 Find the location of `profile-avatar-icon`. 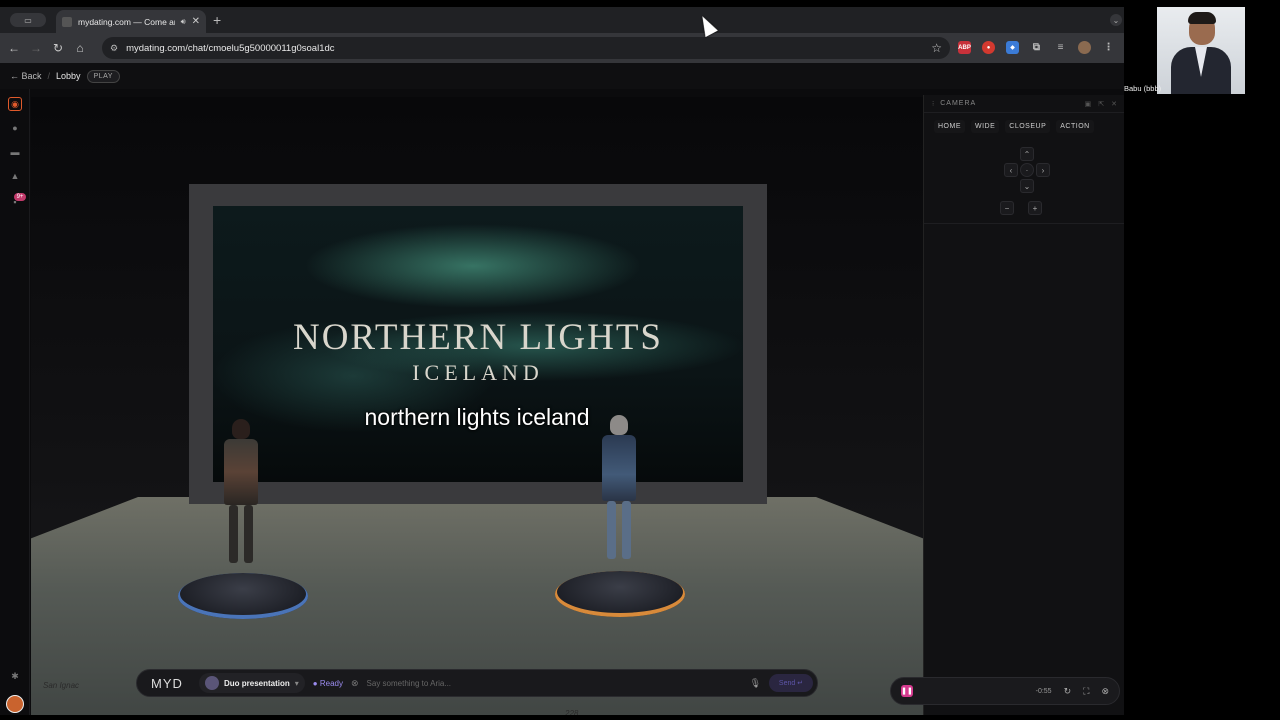

profile-avatar-icon is located at coordinates (1084, 47).